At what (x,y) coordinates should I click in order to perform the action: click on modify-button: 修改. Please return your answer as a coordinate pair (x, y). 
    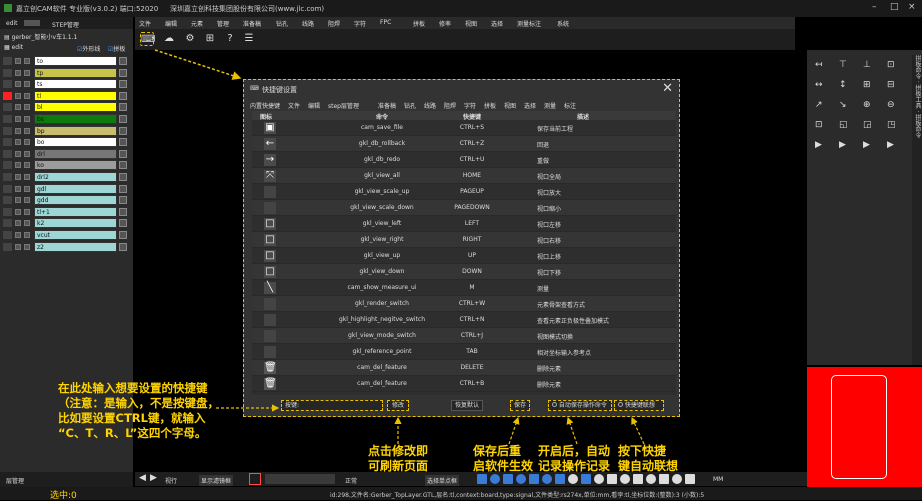
    Looking at the image, I should click on (398, 405).